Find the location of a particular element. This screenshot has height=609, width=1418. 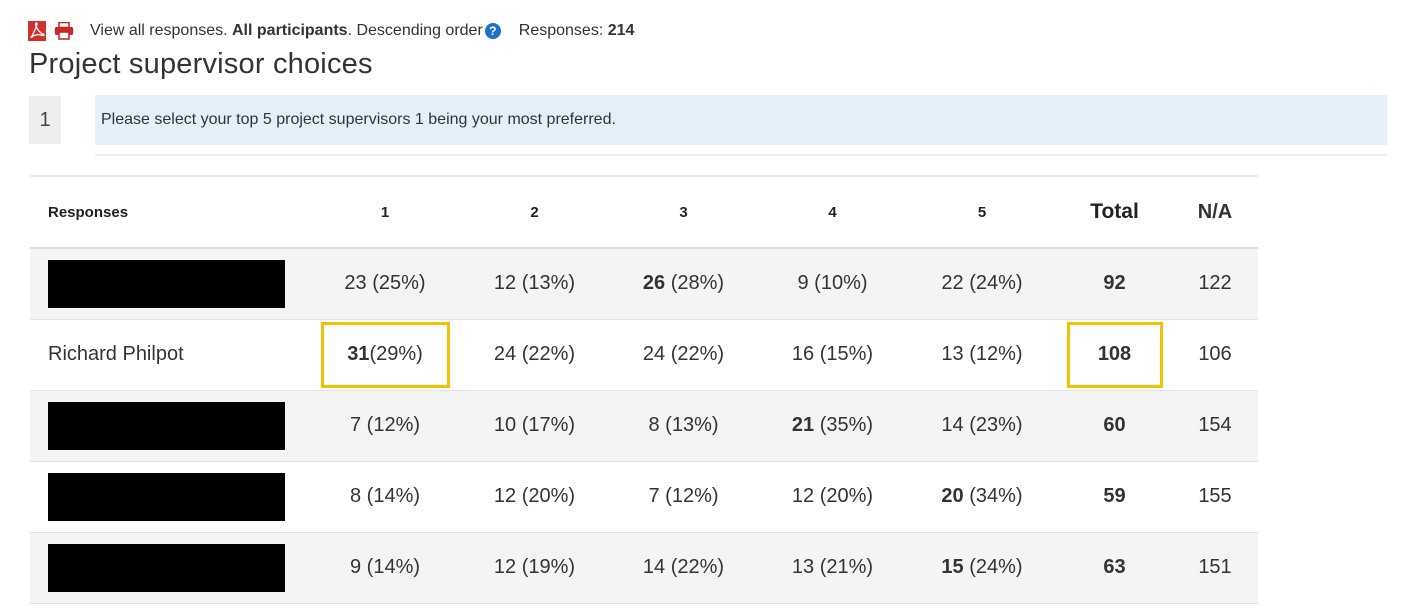

rank-4-cell: 9 (10%) is located at coordinates (832, 283).